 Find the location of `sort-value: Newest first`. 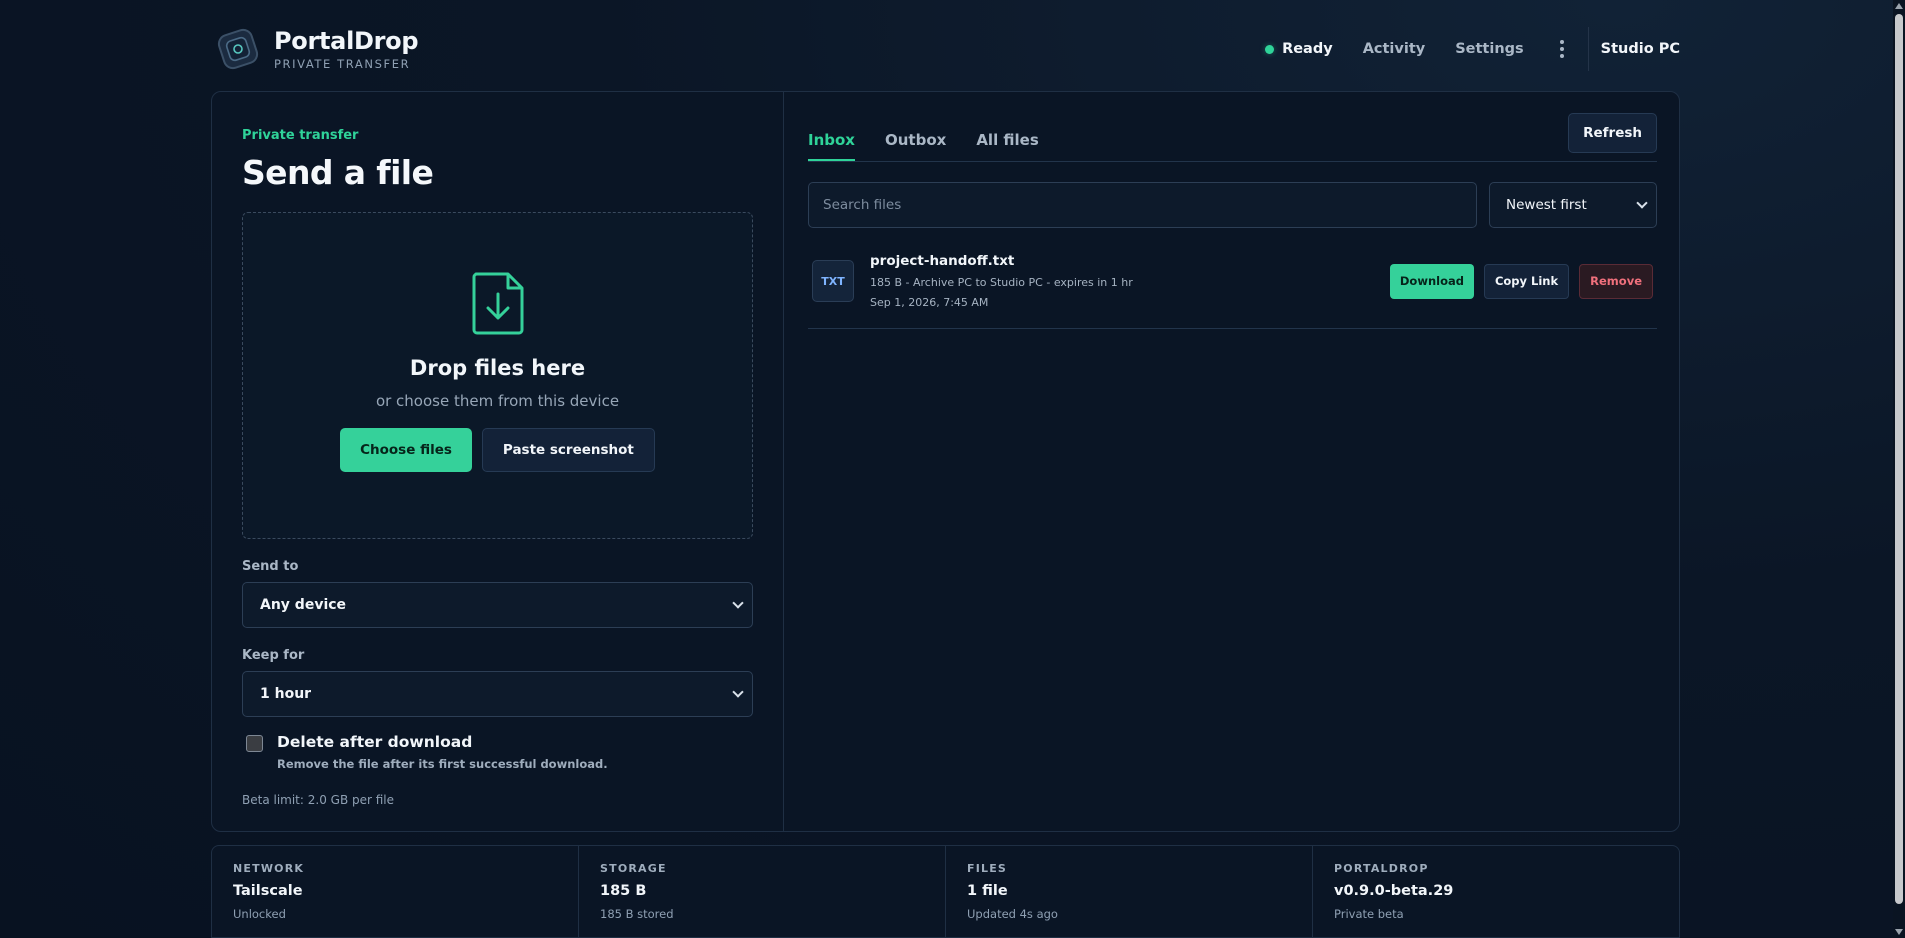

sort-value: Newest first is located at coordinates (1546, 205).